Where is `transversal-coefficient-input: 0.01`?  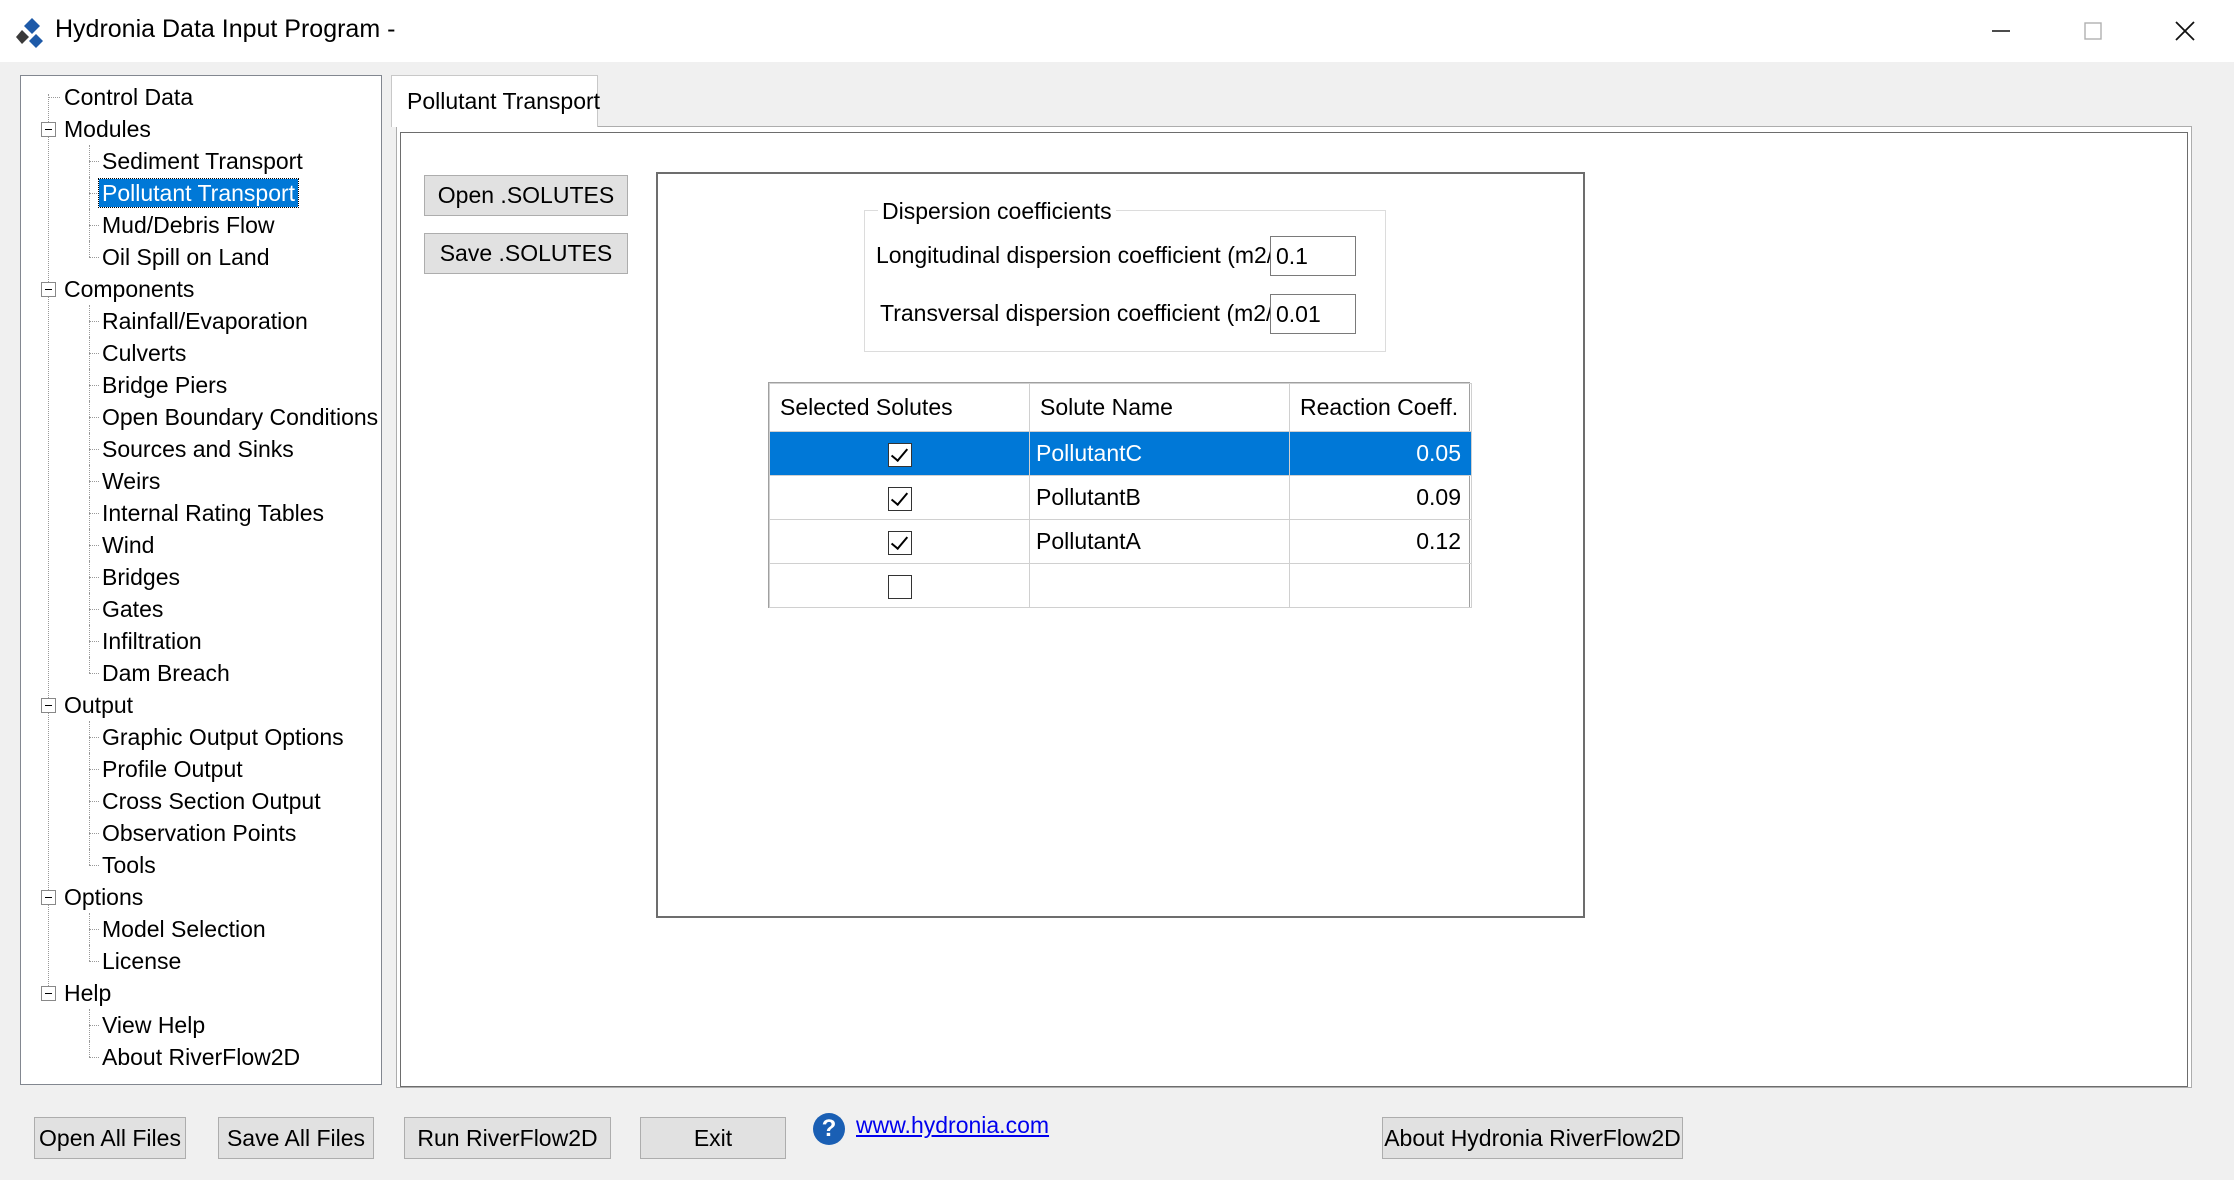
transversal-coefficient-input: 0.01 is located at coordinates (1313, 314).